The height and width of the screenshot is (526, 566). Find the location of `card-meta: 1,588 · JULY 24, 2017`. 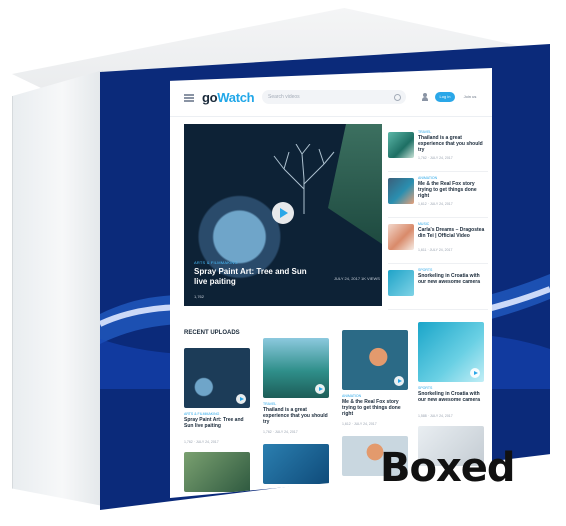

card-meta: 1,588 · JULY 24, 2017 is located at coordinates (435, 416).